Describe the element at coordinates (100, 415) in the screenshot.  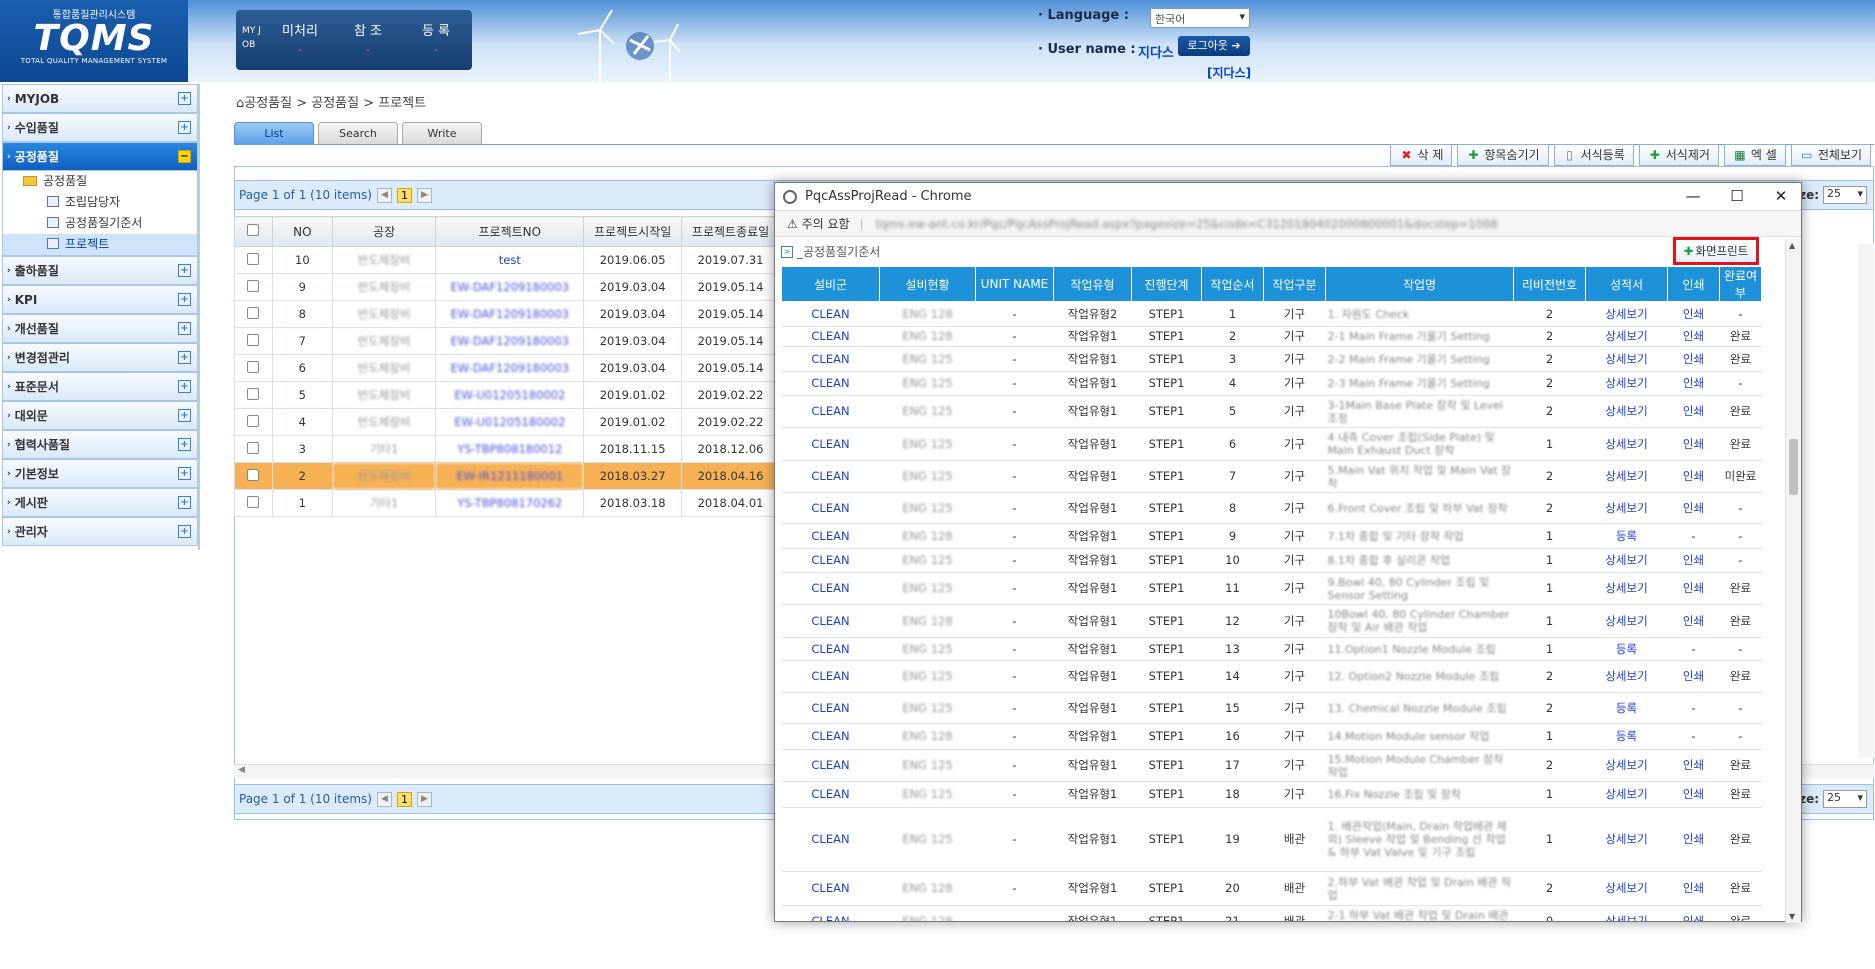
I see `sidebar-menu-8: › 대외문 +` at that location.